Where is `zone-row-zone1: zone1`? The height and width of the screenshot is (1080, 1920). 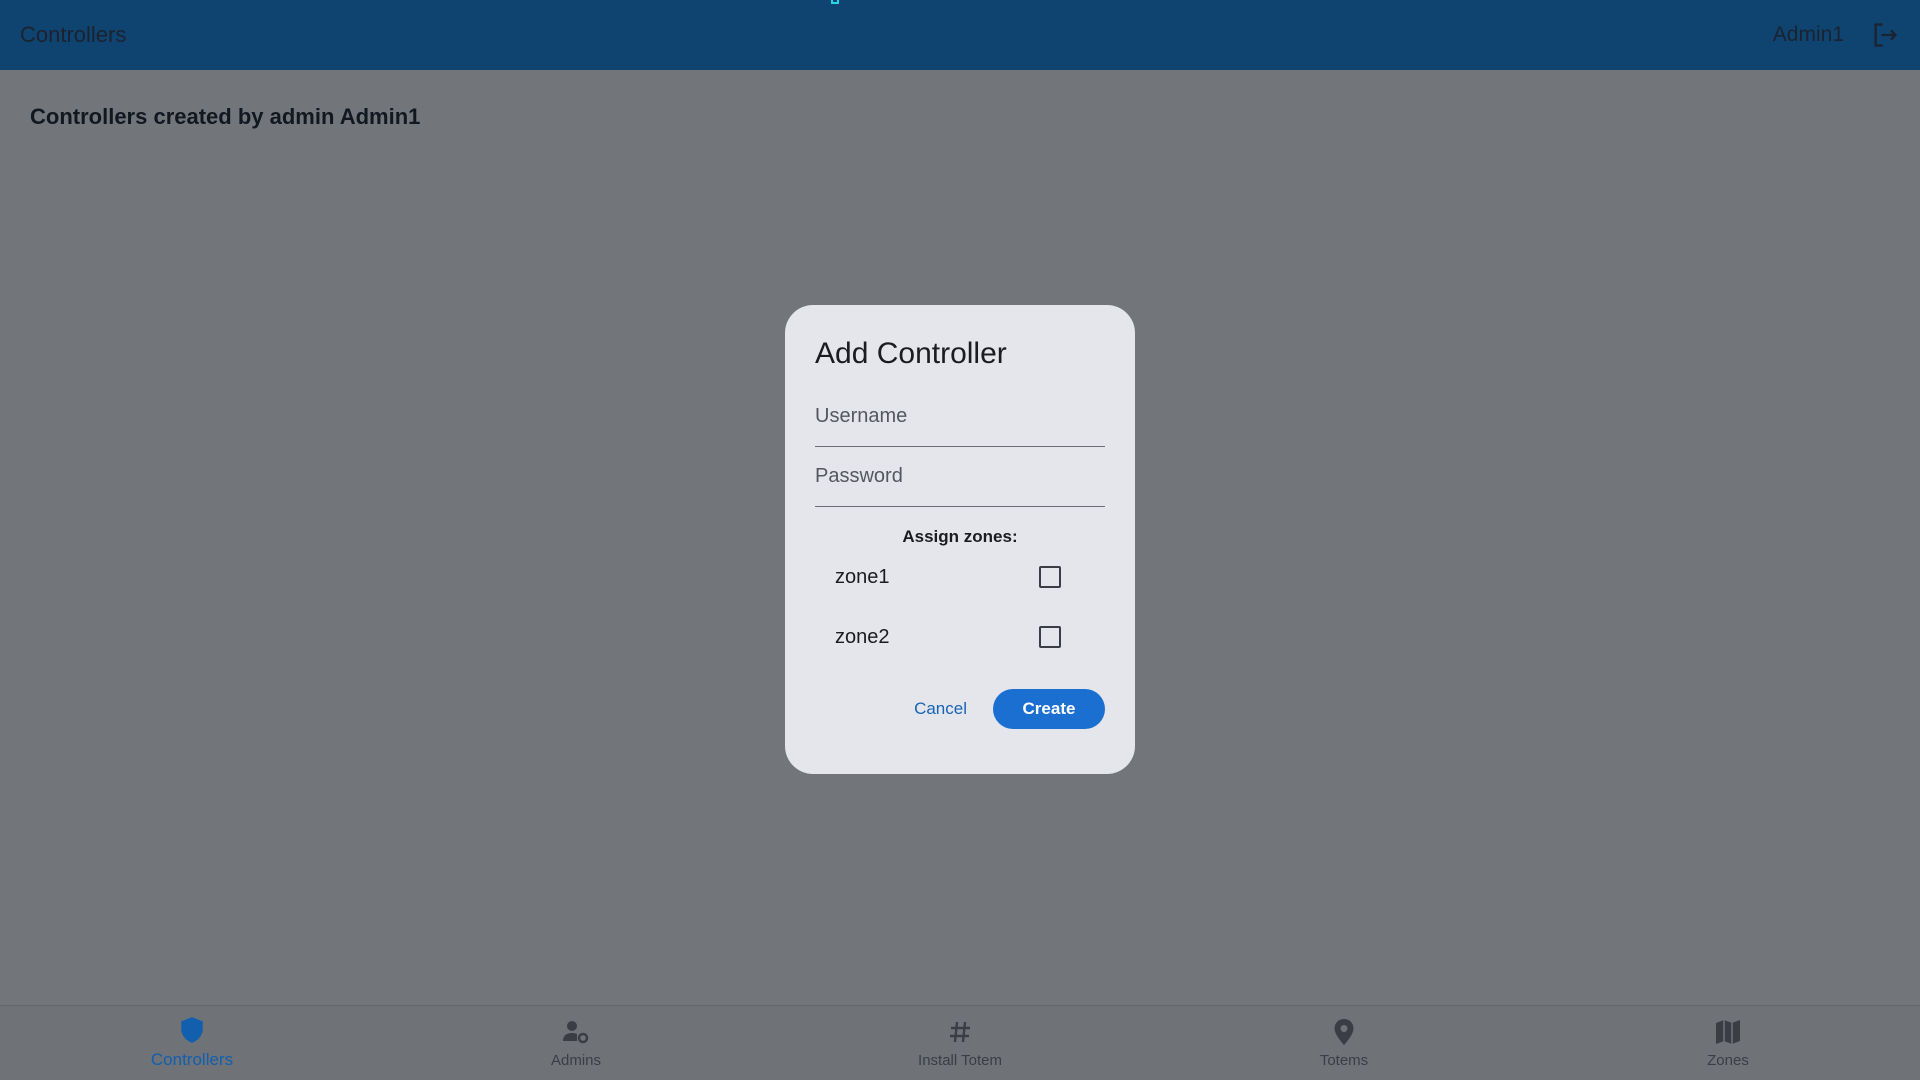
zone-row-zone1: zone1 is located at coordinates (960, 577).